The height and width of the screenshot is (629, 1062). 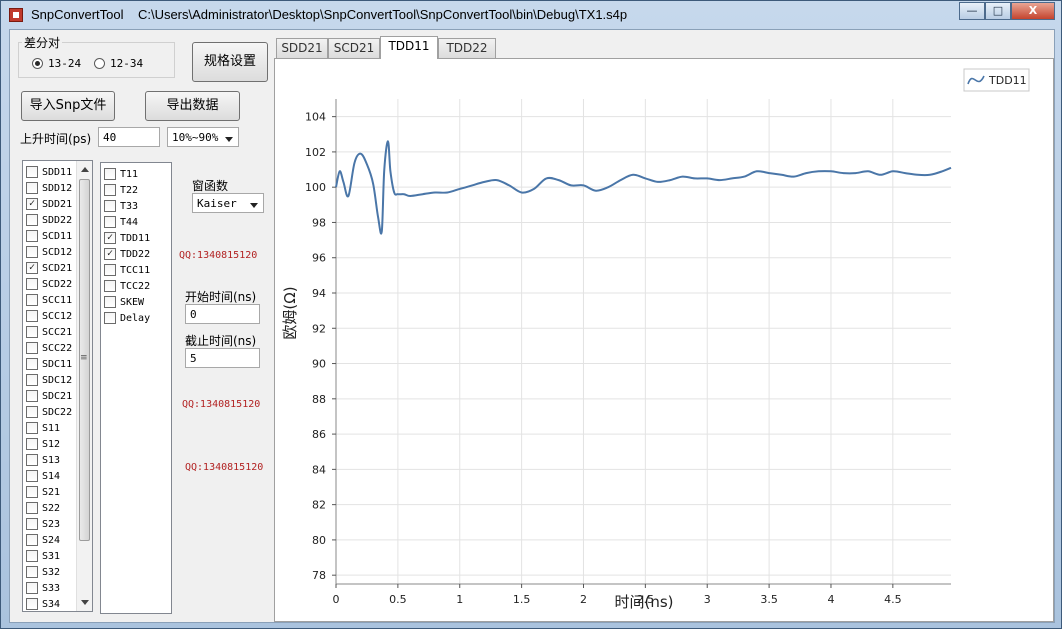 What do you see at coordinates (467, 48) in the screenshot?
I see `tab-tdd22: TDD22` at bounding box center [467, 48].